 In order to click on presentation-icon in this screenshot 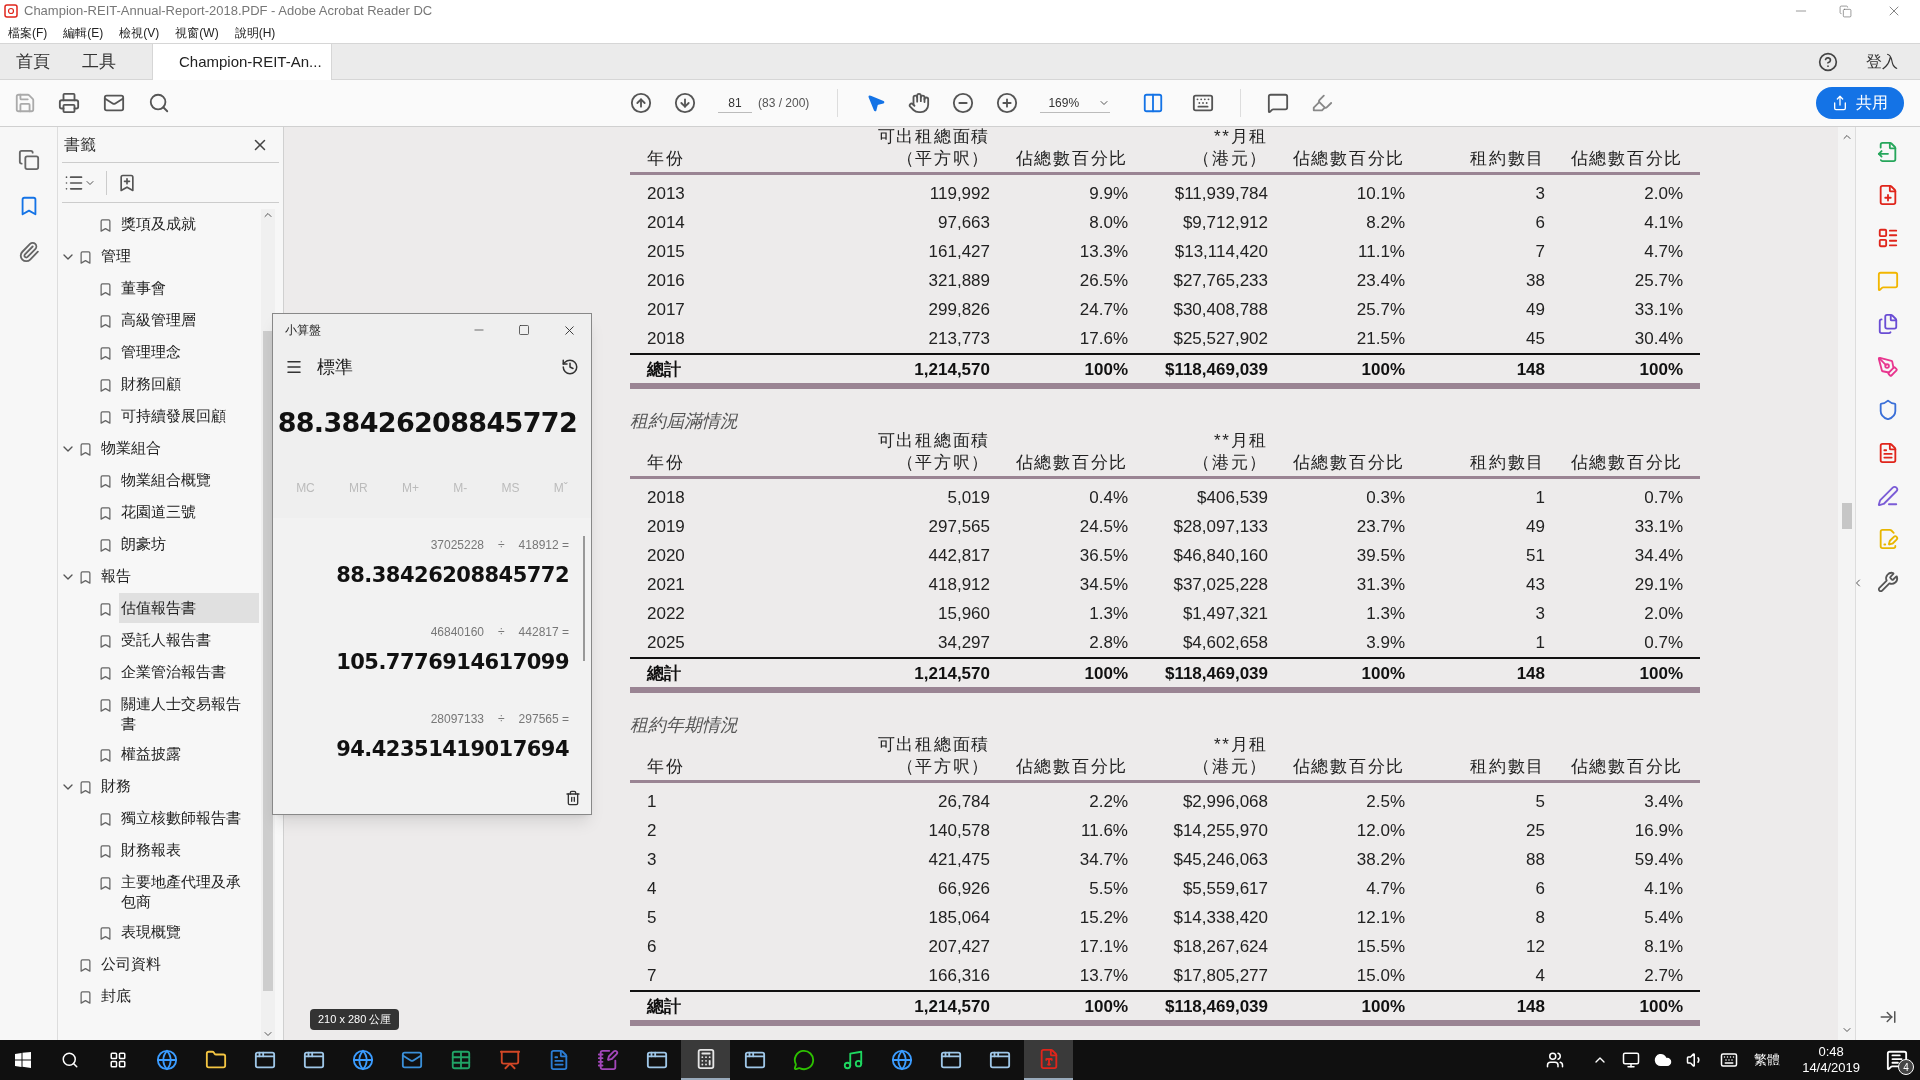, I will do `click(509, 1060)`.